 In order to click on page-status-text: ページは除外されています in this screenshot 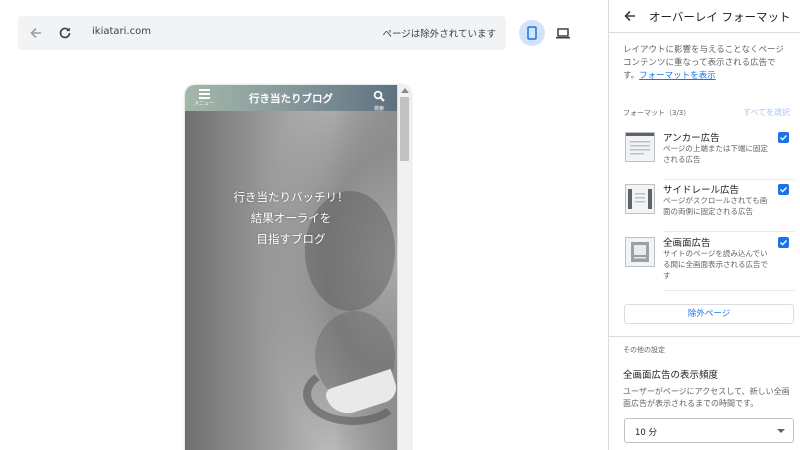, I will do `click(439, 34)`.